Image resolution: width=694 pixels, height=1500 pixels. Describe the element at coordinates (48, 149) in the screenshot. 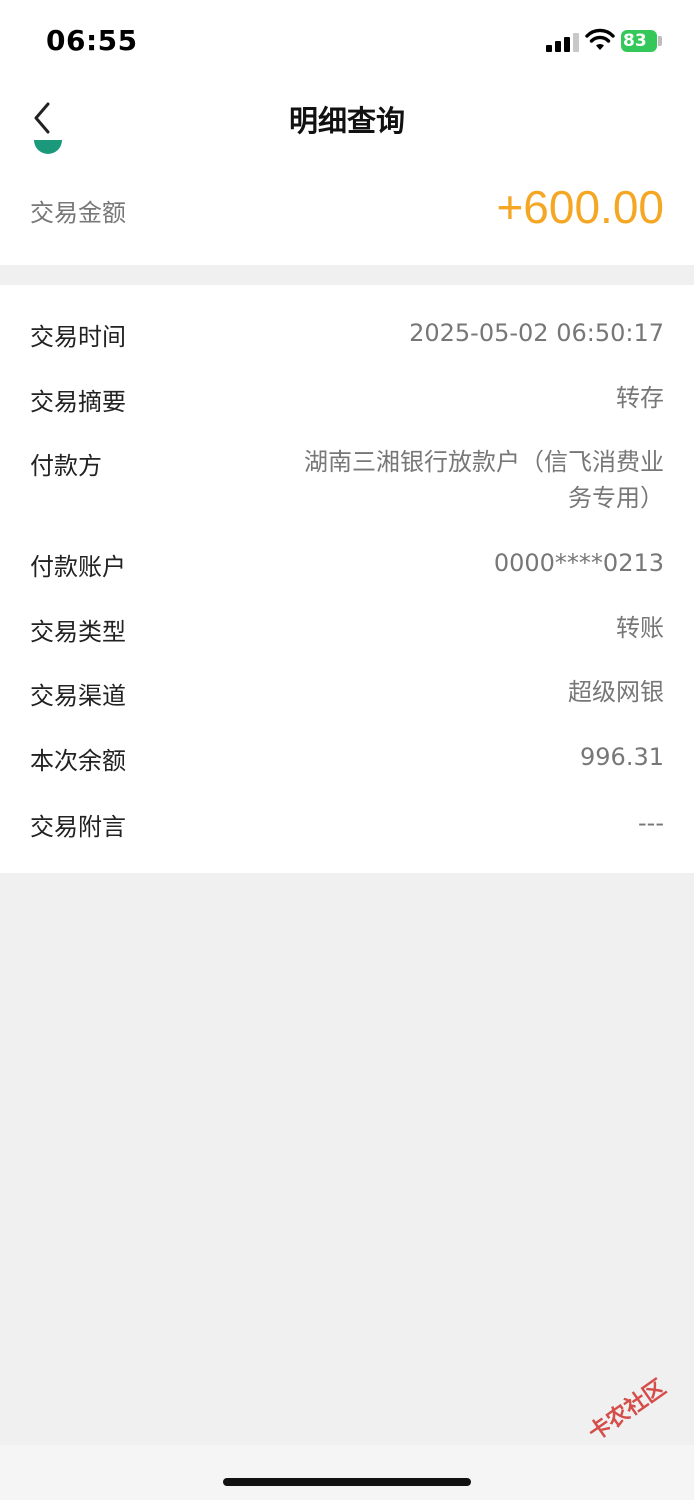

I see `bank-logo-icon` at that location.